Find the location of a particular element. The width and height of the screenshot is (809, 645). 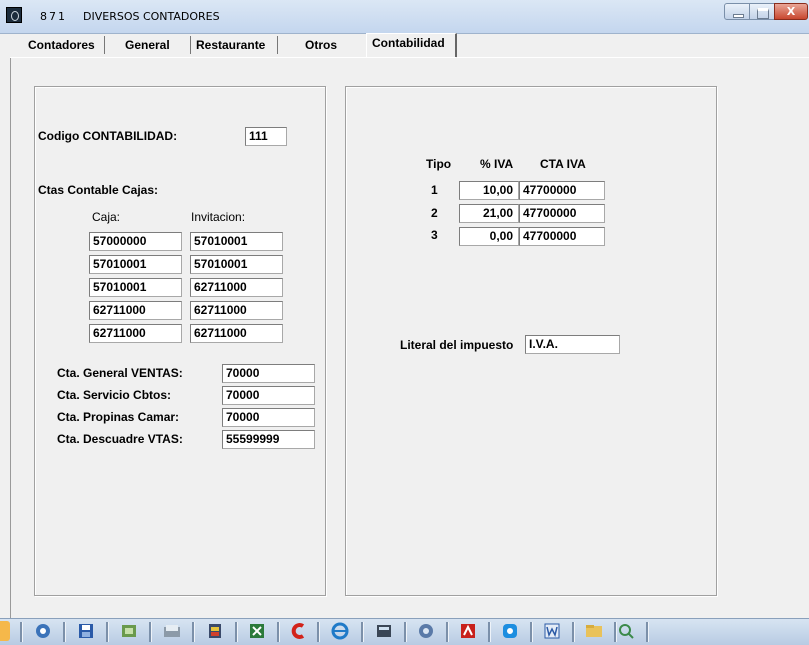

maximize-button is located at coordinates (762, 11).